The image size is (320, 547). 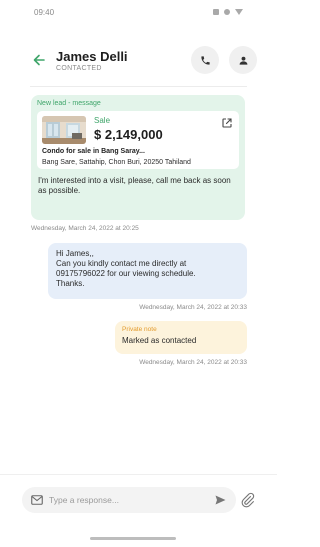 What do you see at coordinates (37, 500) in the screenshot?
I see `message-icon` at bounding box center [37, 500].